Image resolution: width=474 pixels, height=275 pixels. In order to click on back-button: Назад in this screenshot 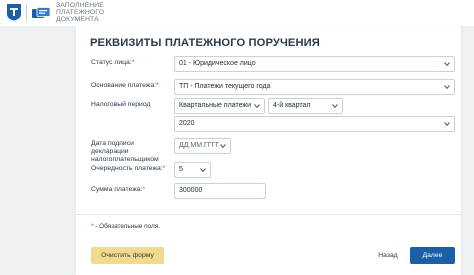, I will do `click(388, 255)`.